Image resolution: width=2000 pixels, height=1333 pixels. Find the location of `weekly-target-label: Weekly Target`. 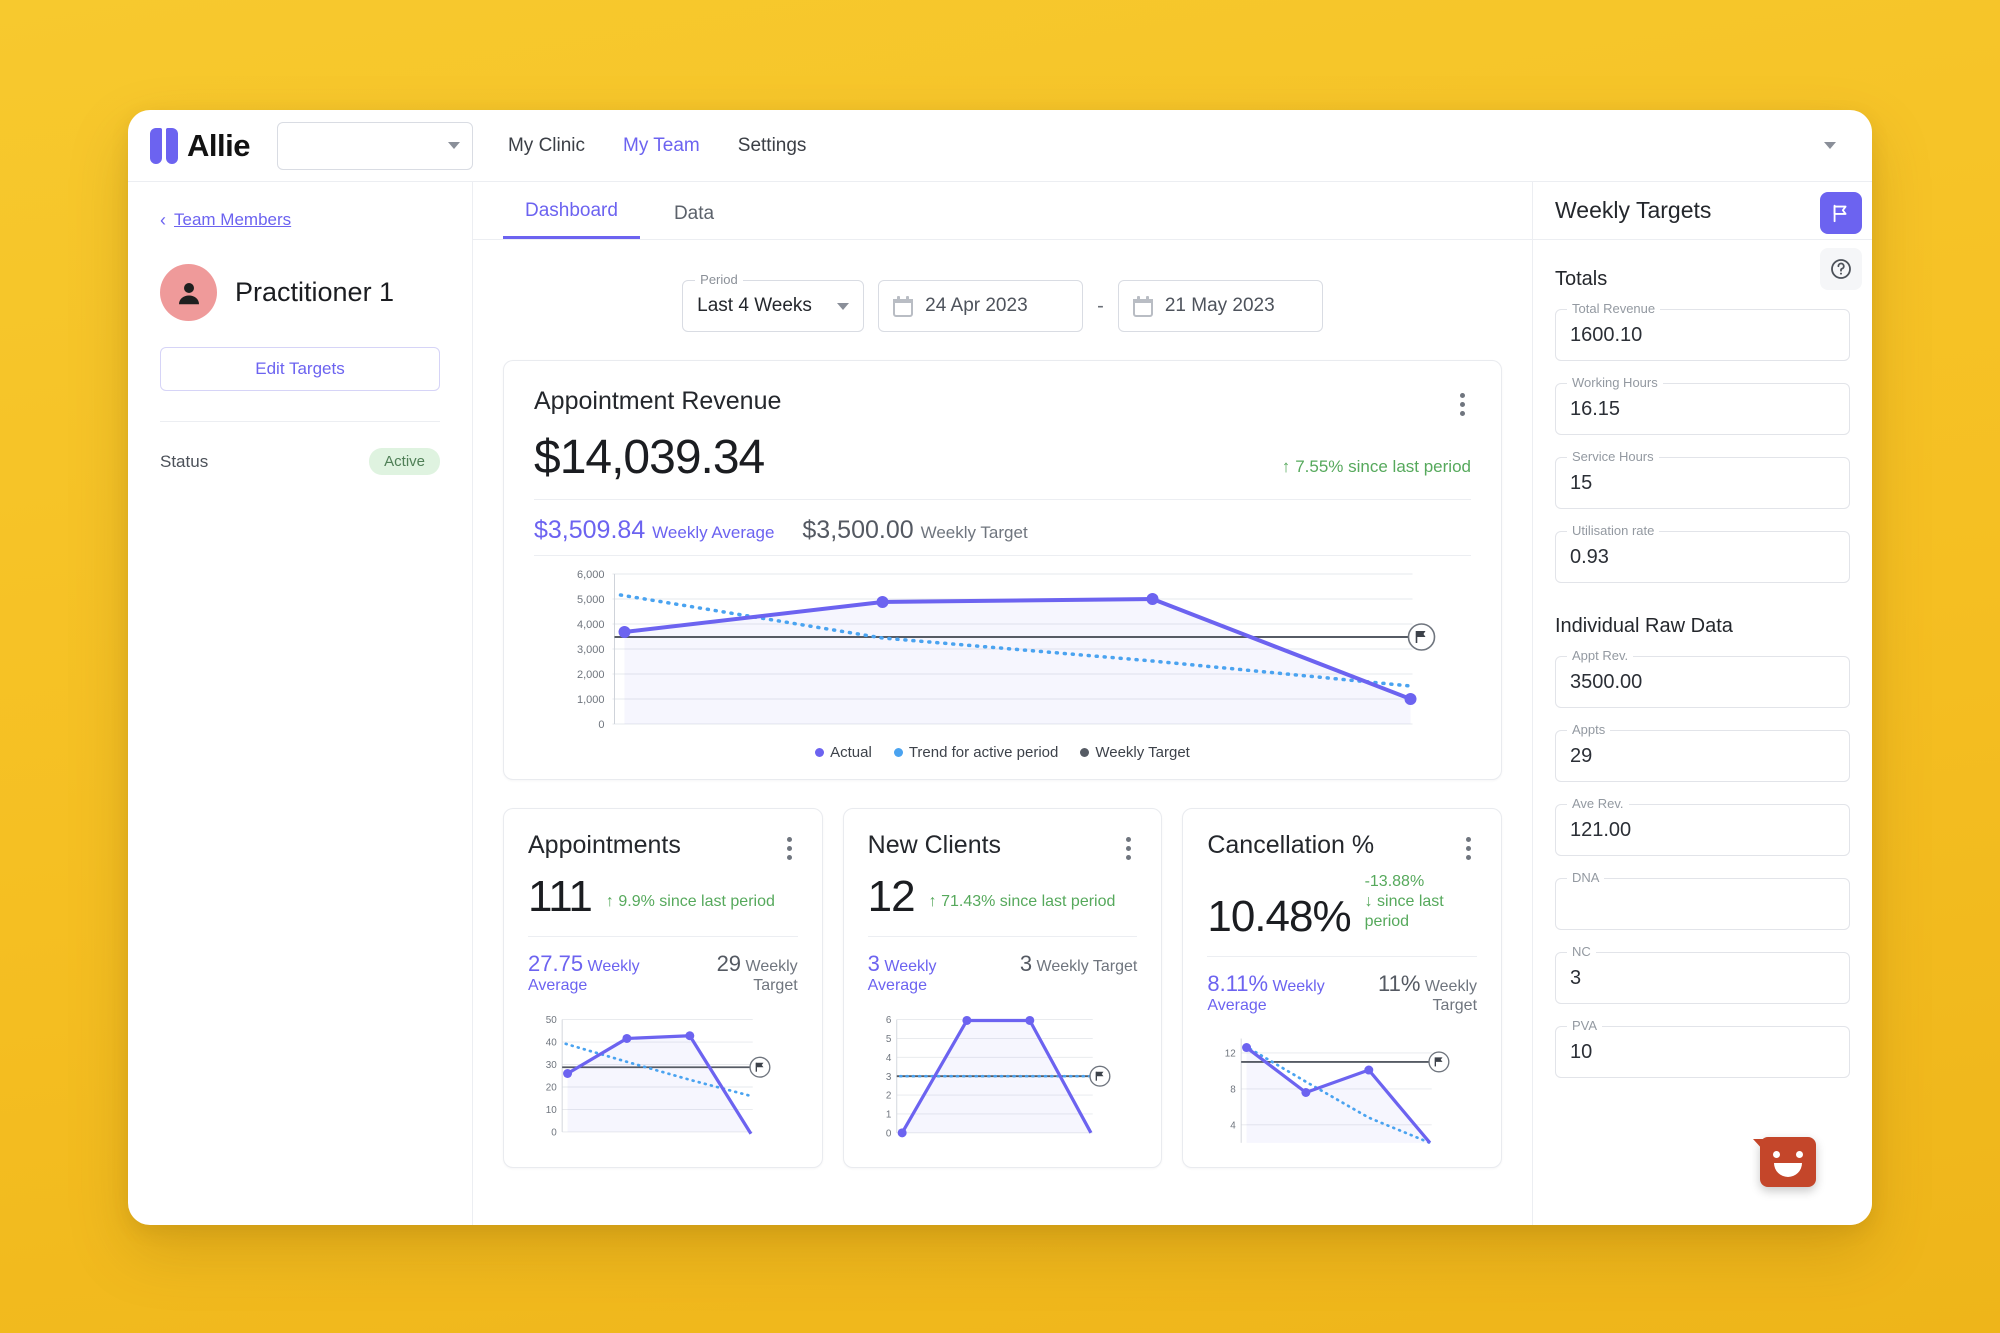

weekly-target-label: Weekly Target is located at coordinates (1087, 966).